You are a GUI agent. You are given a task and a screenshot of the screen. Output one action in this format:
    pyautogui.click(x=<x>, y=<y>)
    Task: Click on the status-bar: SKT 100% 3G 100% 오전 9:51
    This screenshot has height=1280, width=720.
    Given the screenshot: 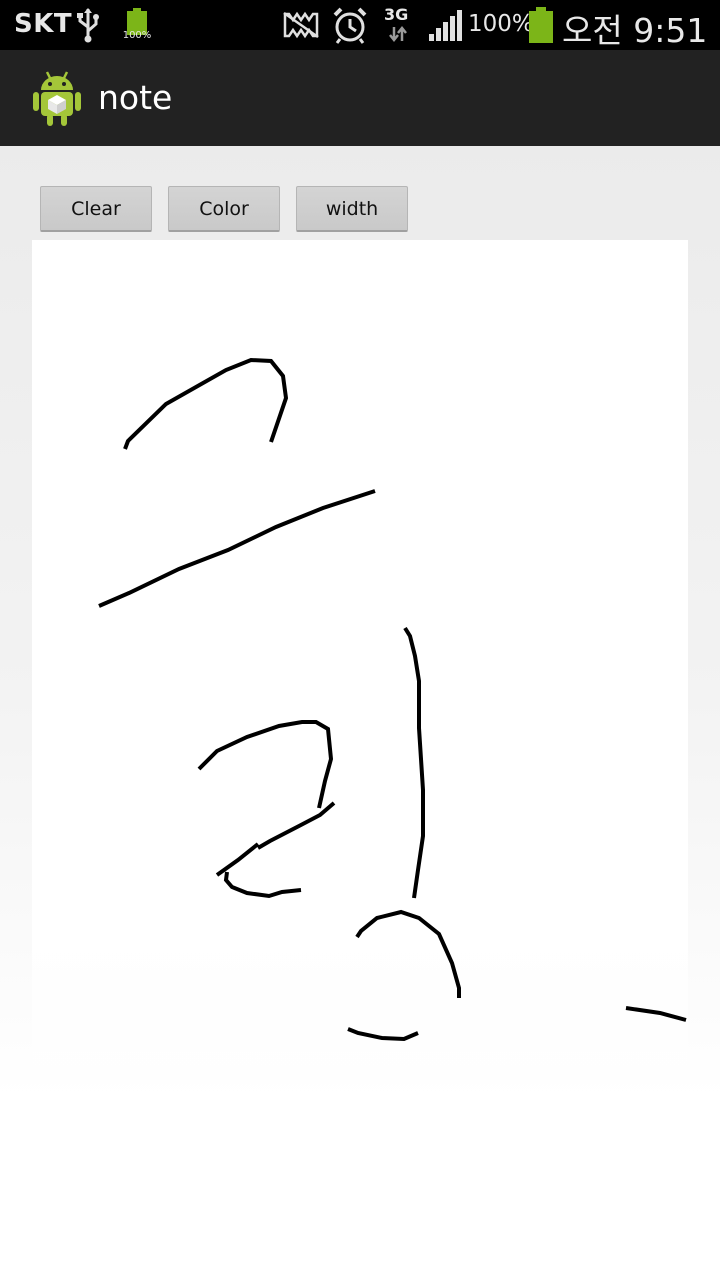 What is the action you would take?
    pyautogui.click(x=360, y=25)
    